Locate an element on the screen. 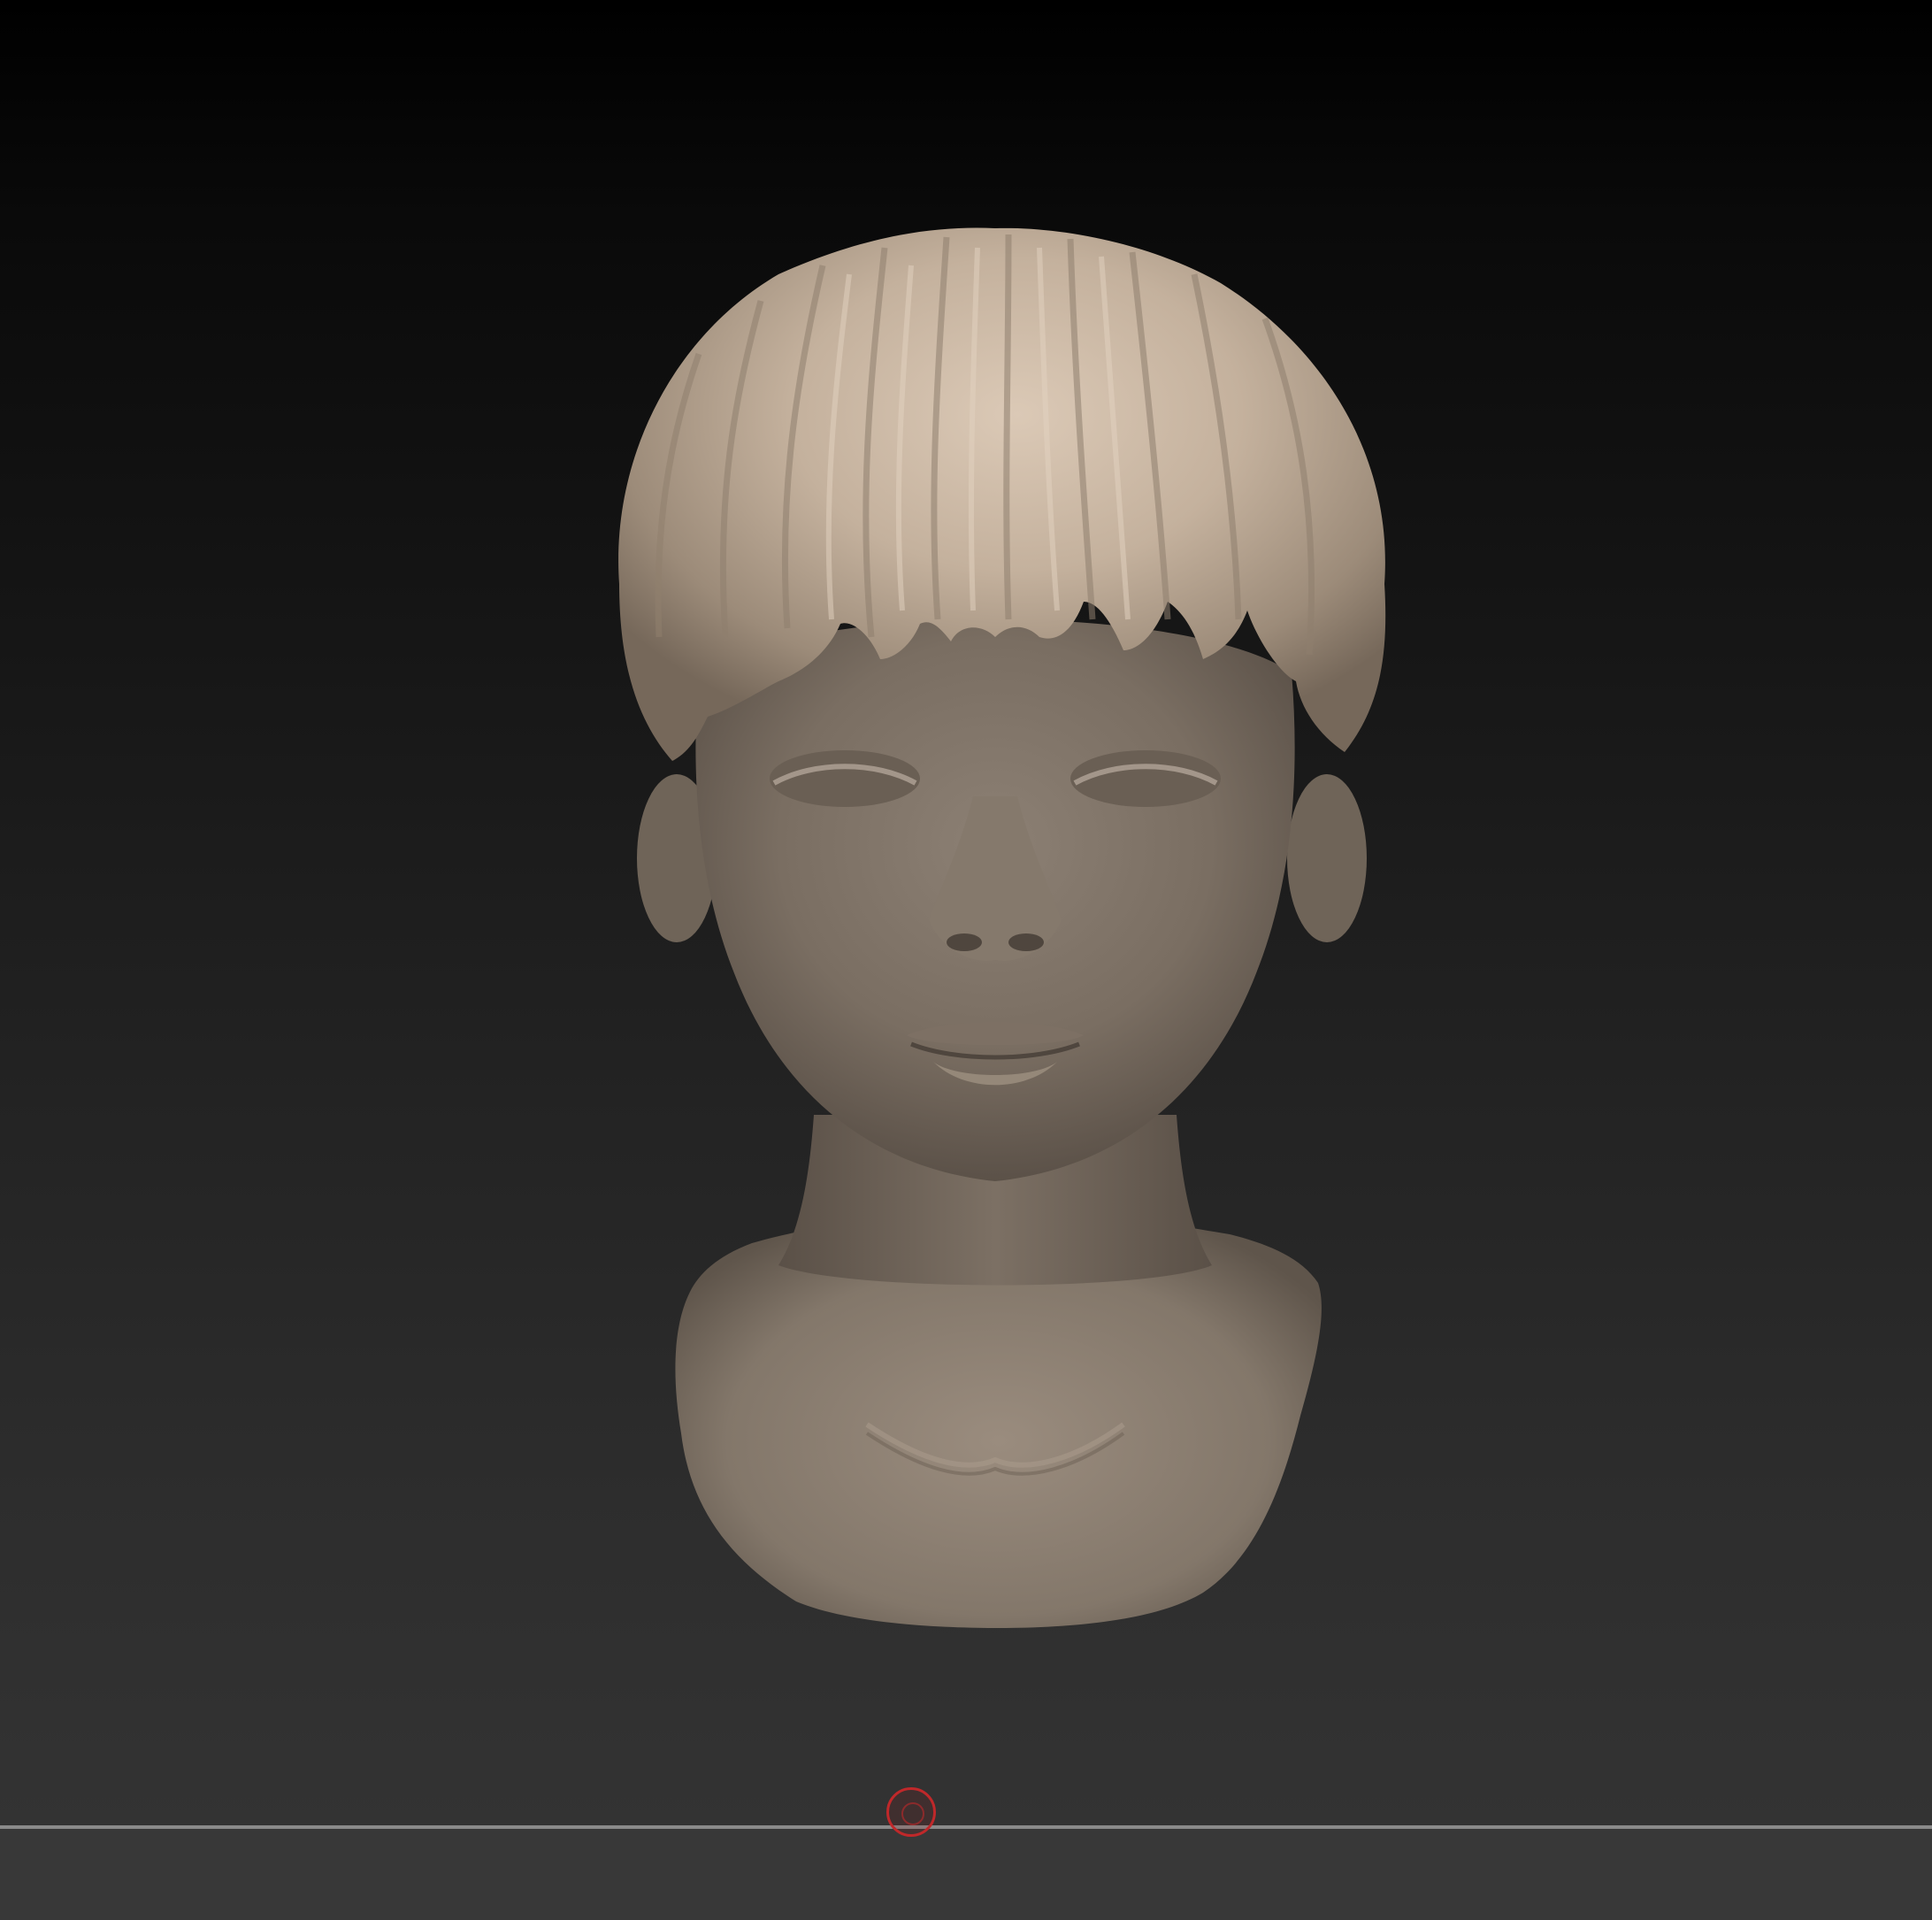 The height and width of the screenshot is (1920, 1932). pivot-circle-icon is located at coordinates (911, 1812).